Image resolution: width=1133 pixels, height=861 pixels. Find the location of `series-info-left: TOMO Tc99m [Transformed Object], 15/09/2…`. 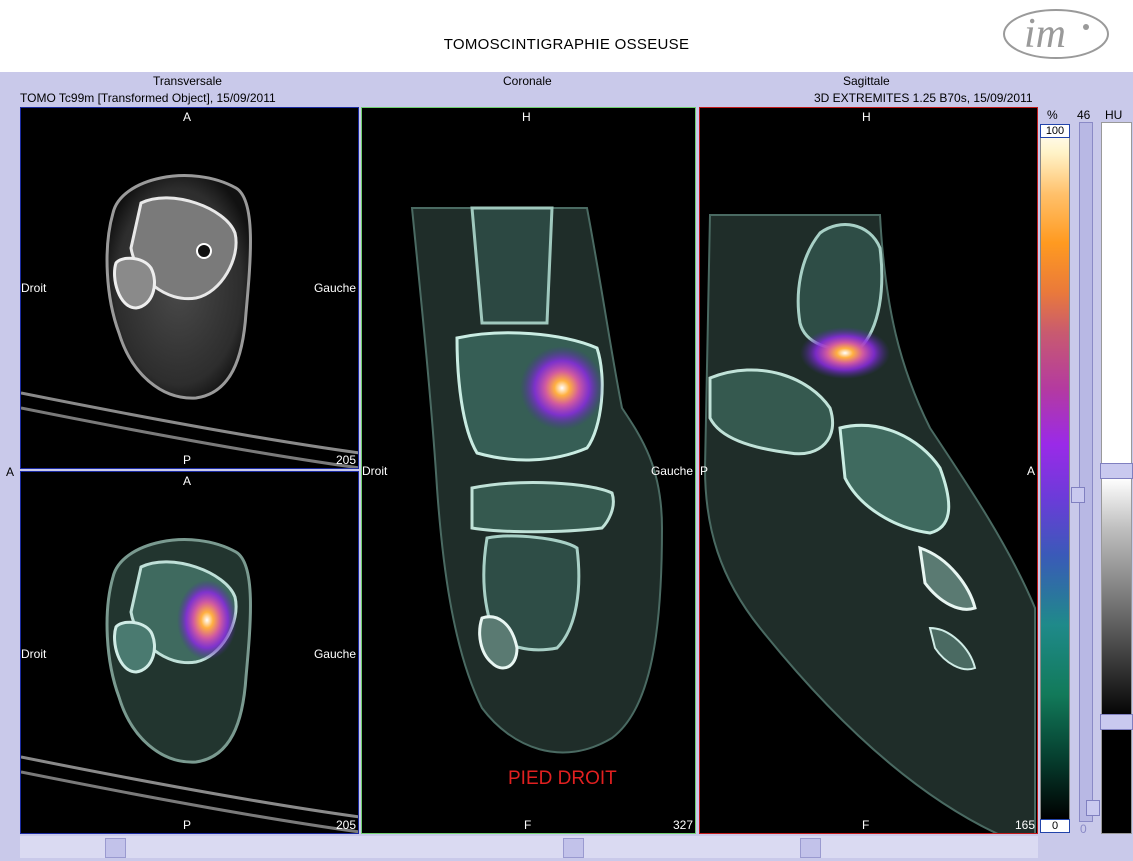

series-info-left: TOMO Tc99m [Transformed Object], 15/09/2… is located at coordinates (148, 98).